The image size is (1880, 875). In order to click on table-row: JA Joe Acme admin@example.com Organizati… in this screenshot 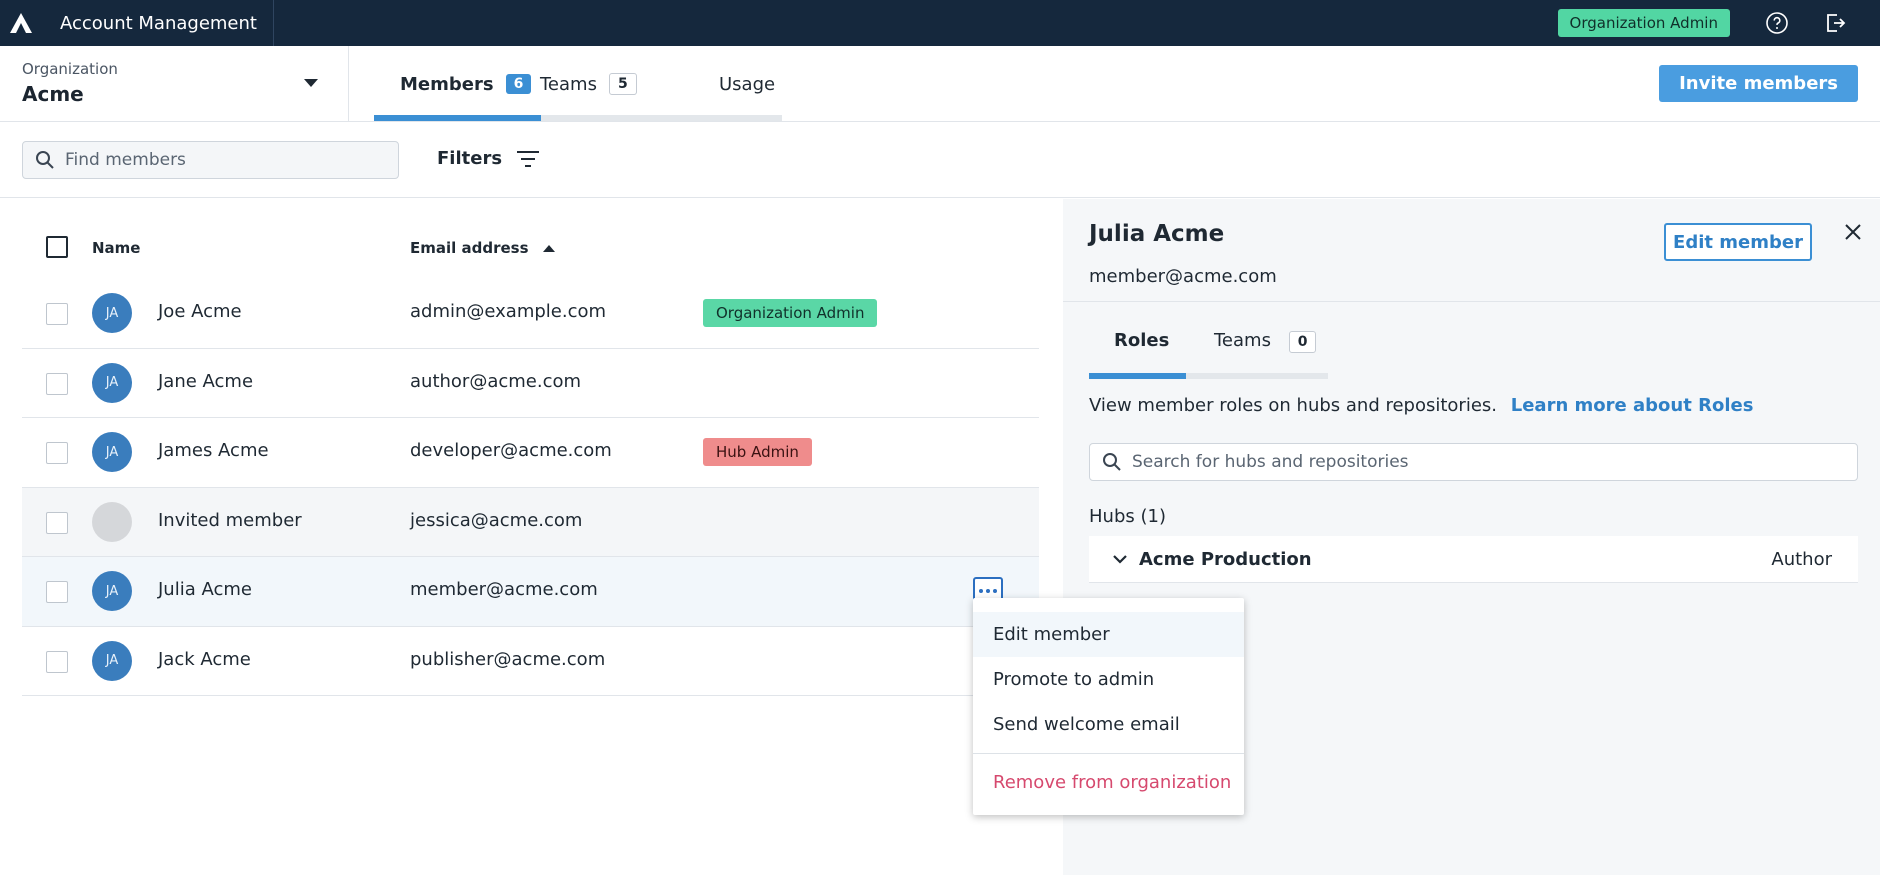, I will do `click(530, 314)`.